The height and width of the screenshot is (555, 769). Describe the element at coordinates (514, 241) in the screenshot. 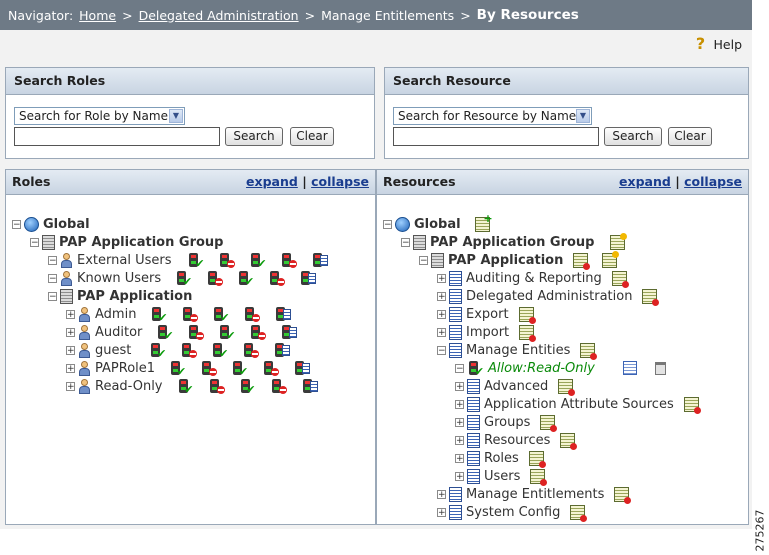

I see `resource-node-pap-application-group: − PAP Application Group` at that location.